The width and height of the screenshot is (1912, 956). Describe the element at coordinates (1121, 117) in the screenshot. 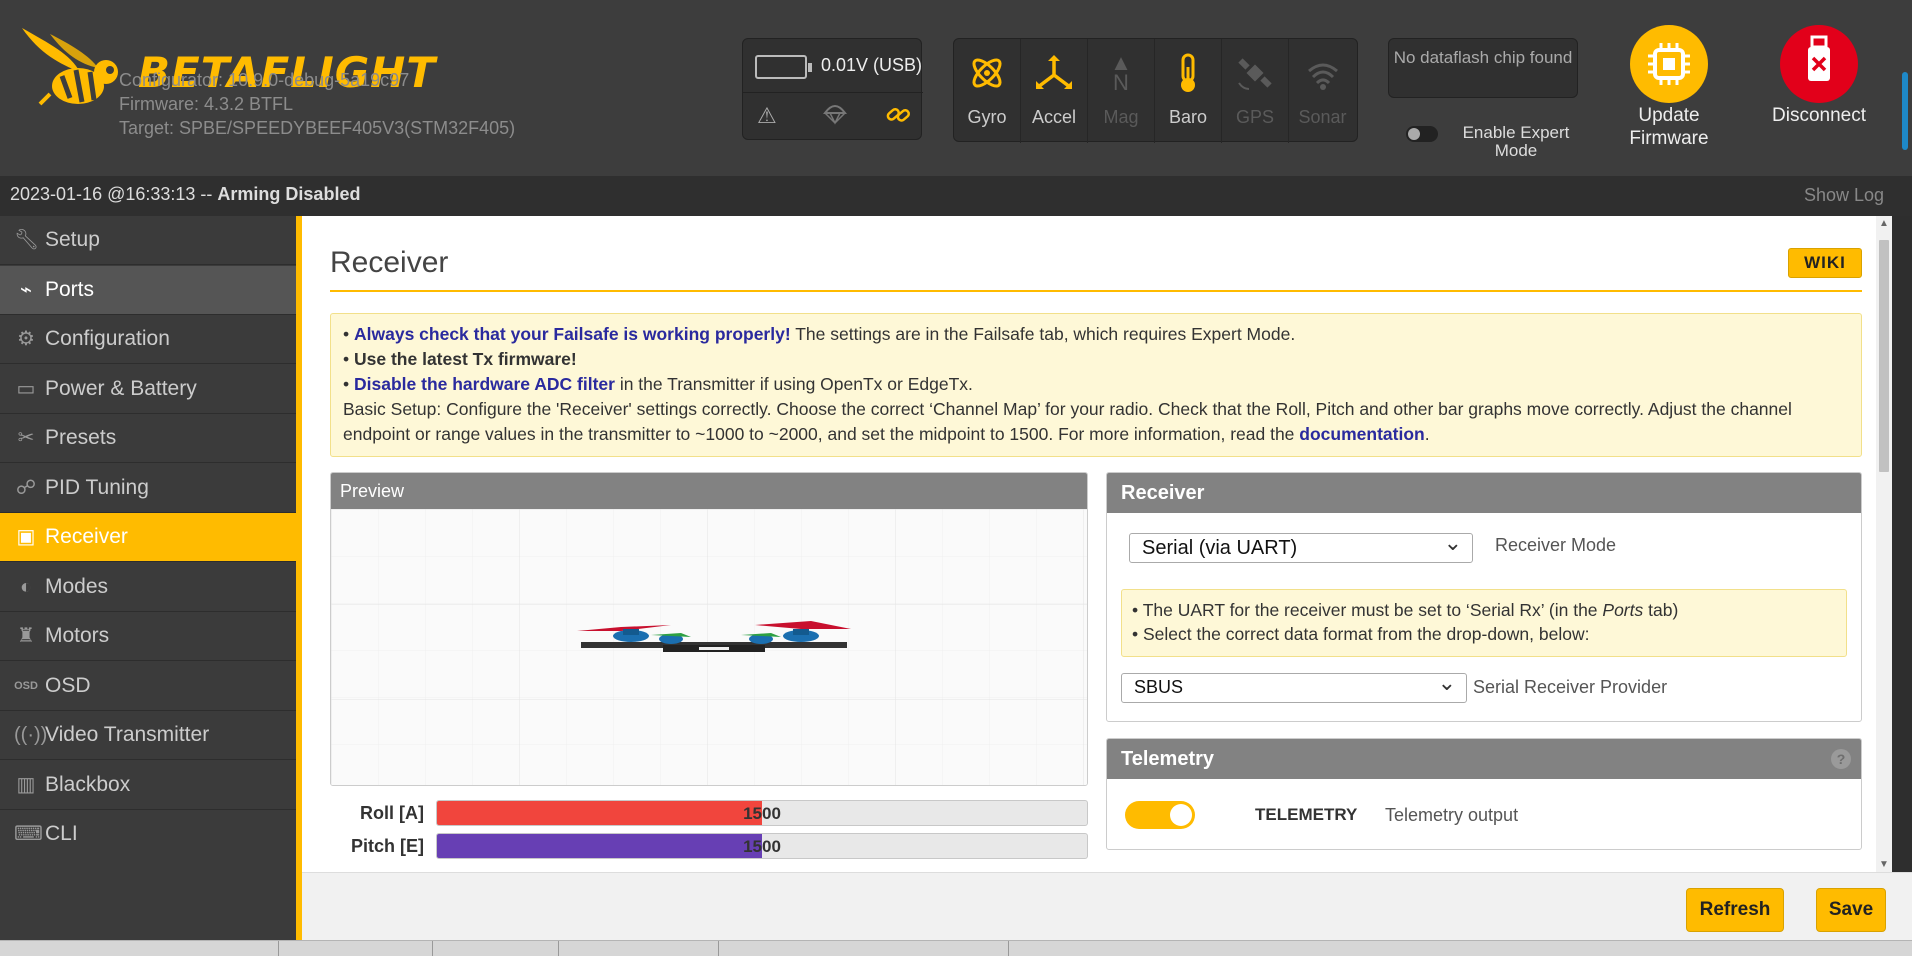

I see `sensor-label: Mag` at that location.